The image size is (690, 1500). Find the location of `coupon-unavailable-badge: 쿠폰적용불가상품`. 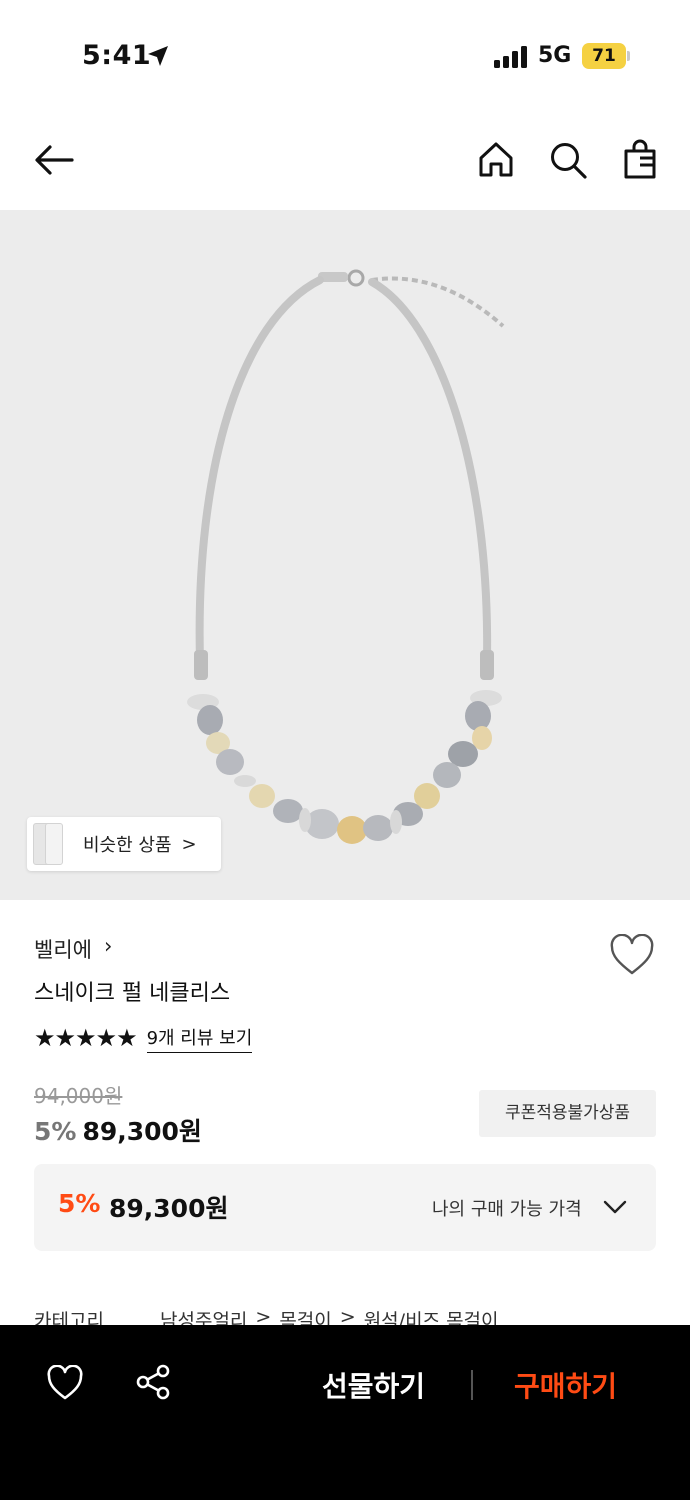

coupon-unavailable-badge: 쿠폰적용불가상품 is located at coordinates (567, 1113).